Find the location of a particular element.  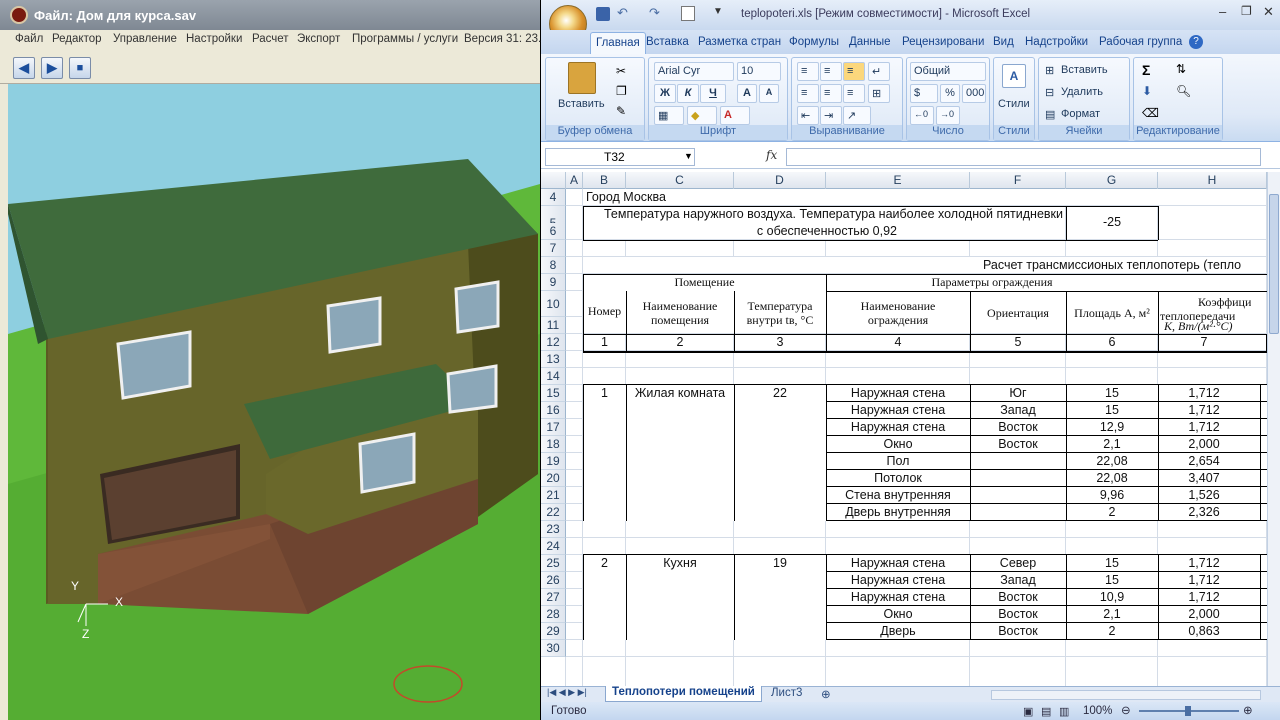

format-painter-icon: ✎ is located at coordinates (621, 111).